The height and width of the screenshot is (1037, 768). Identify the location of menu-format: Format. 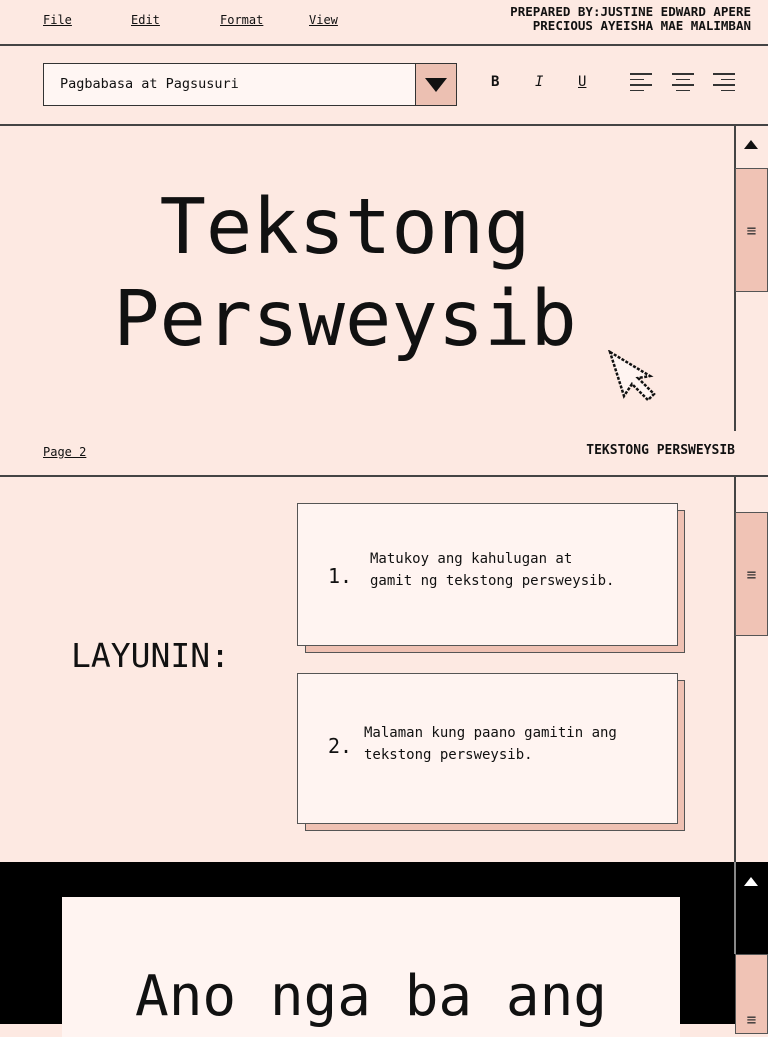
(241, 20).